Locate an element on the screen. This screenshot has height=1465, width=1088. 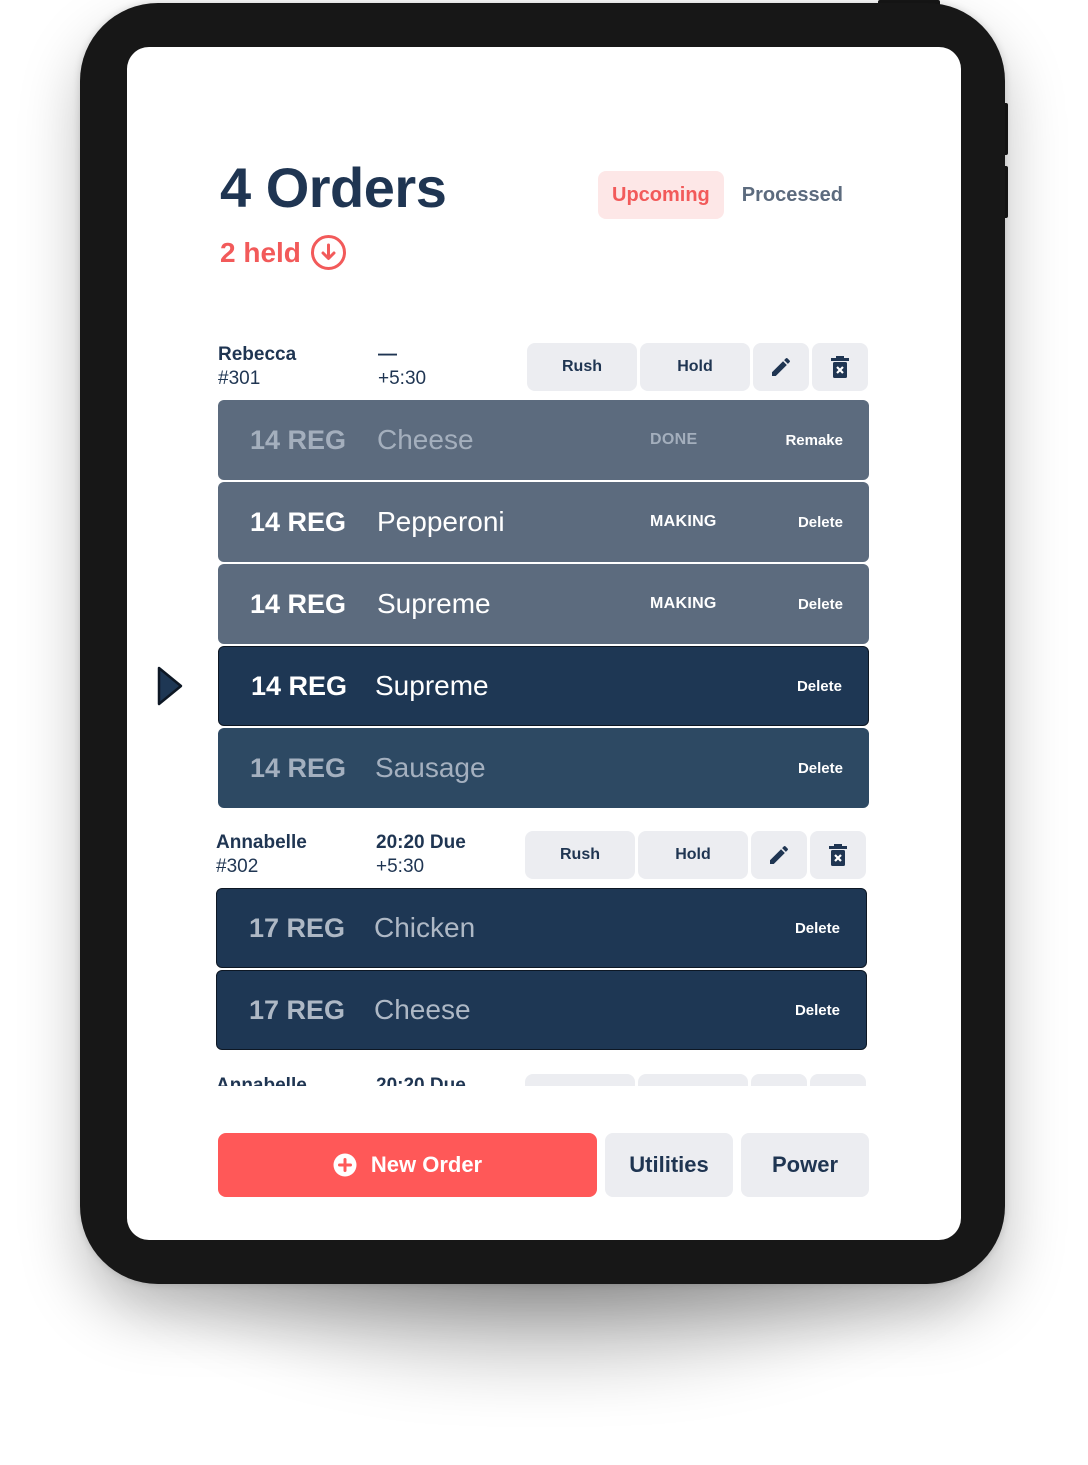
order-actions is located at coordinates (695, 1080).